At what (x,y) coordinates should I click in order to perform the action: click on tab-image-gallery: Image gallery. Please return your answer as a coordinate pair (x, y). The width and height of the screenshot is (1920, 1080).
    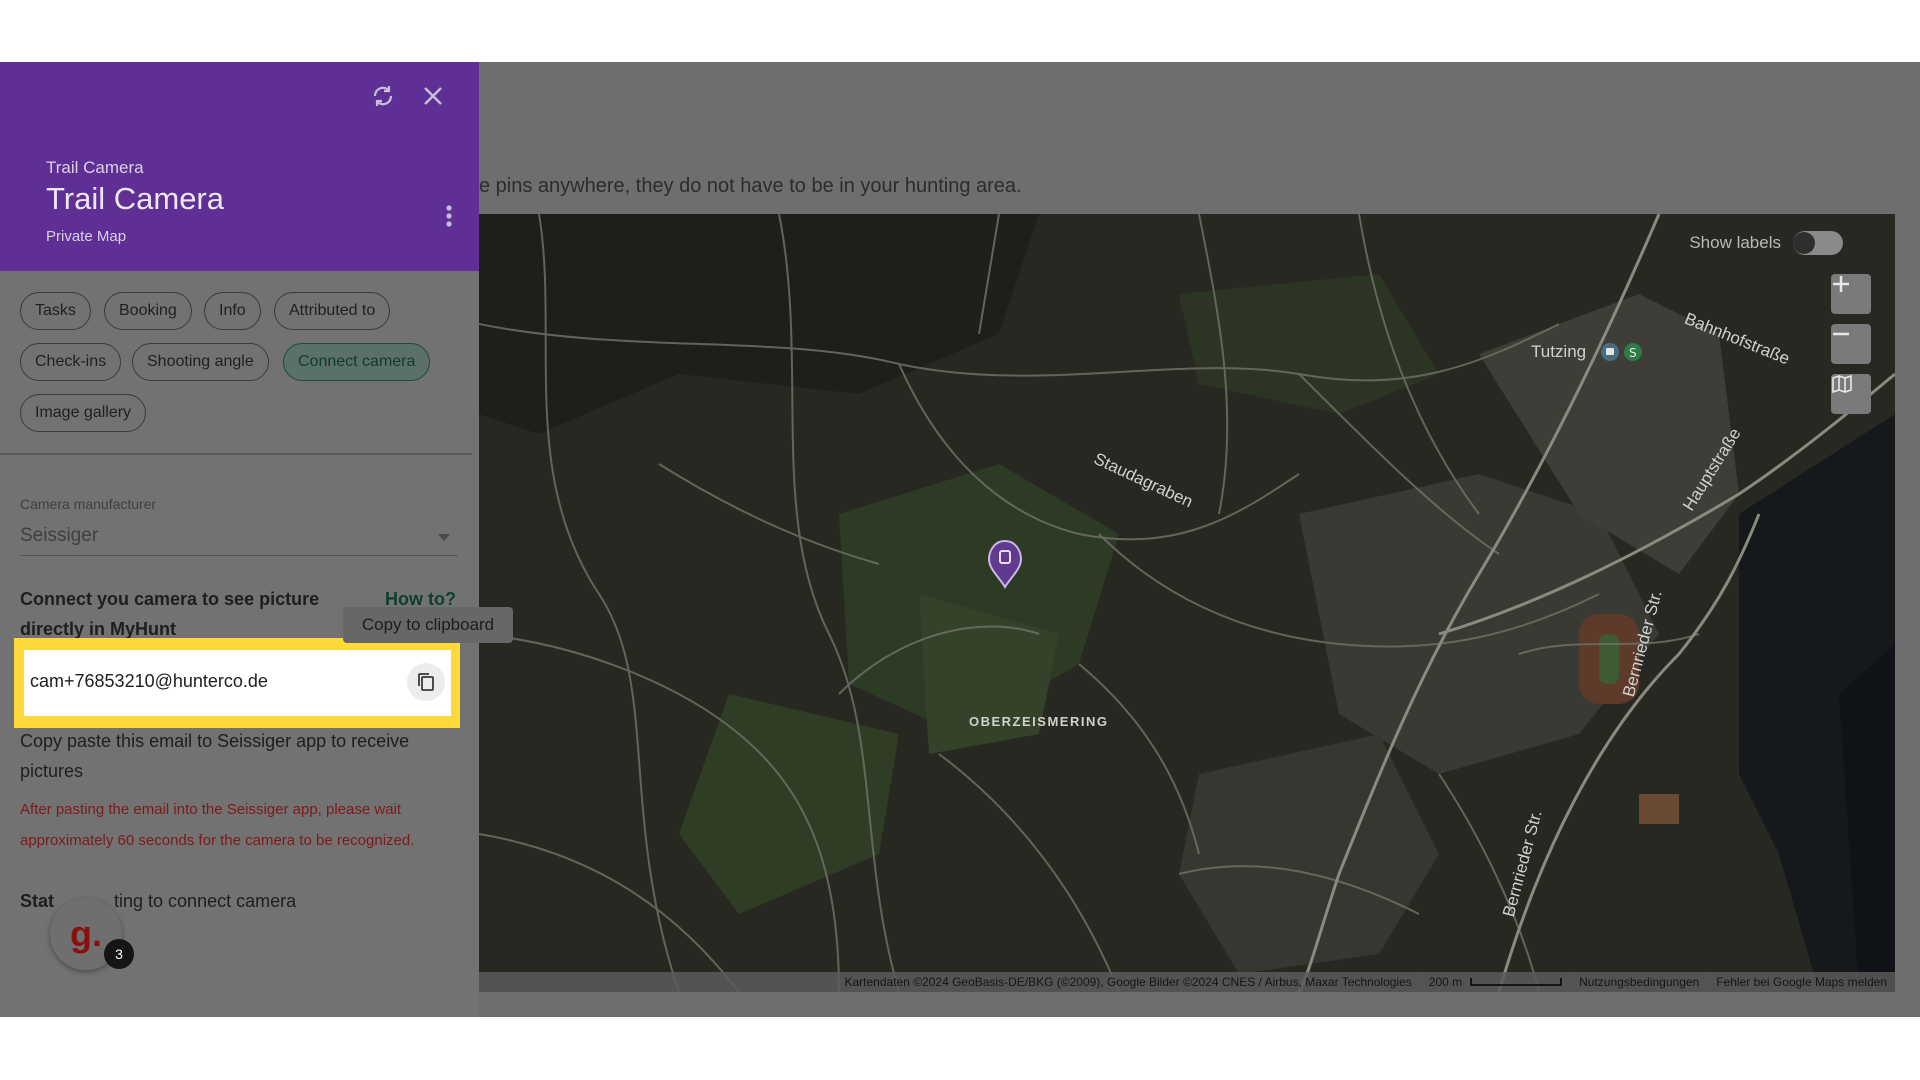
    Looking at the image, I should click on (83, 413).